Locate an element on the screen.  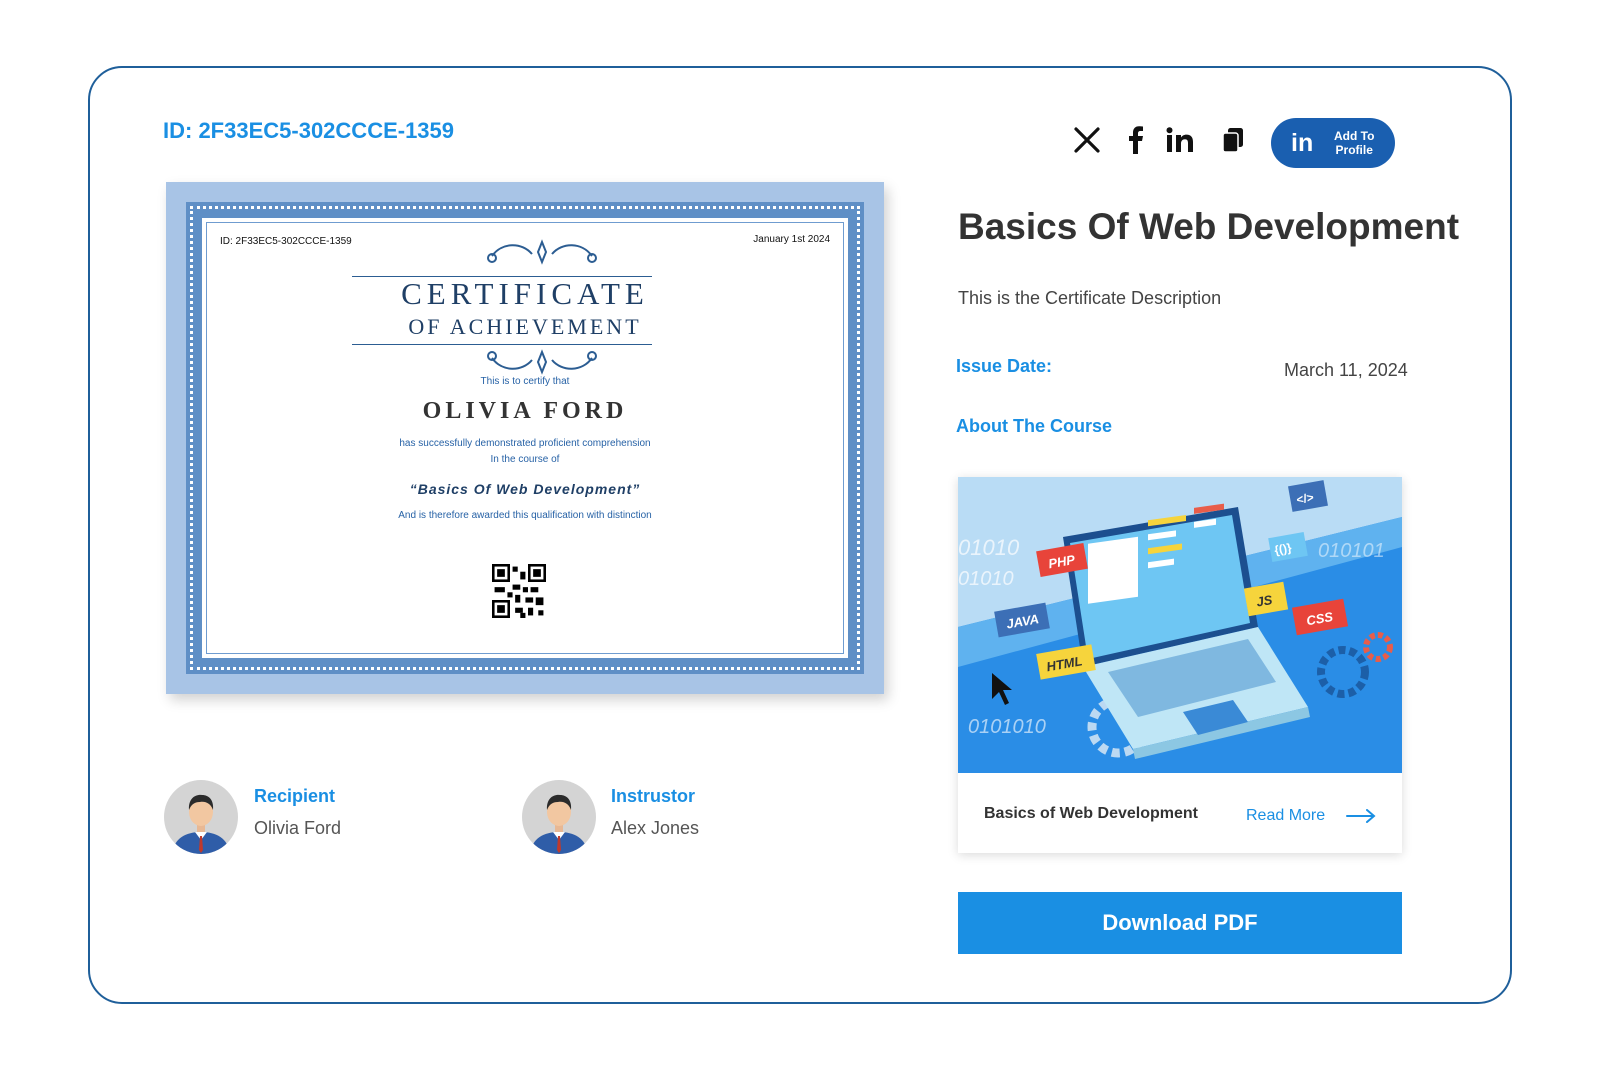
qr-code-icon is located at coordinates (519, 591).